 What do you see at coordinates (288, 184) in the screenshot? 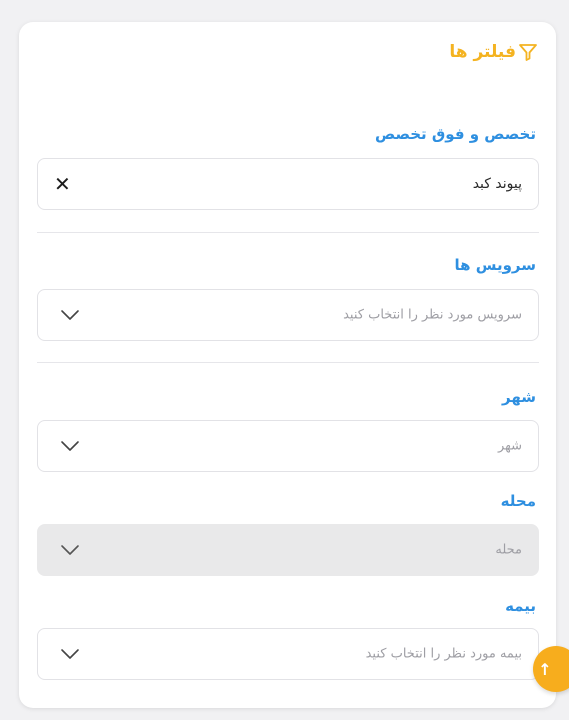
I see `specialty-field: پیوند کبد ✕` at bounding box center [288, 184].